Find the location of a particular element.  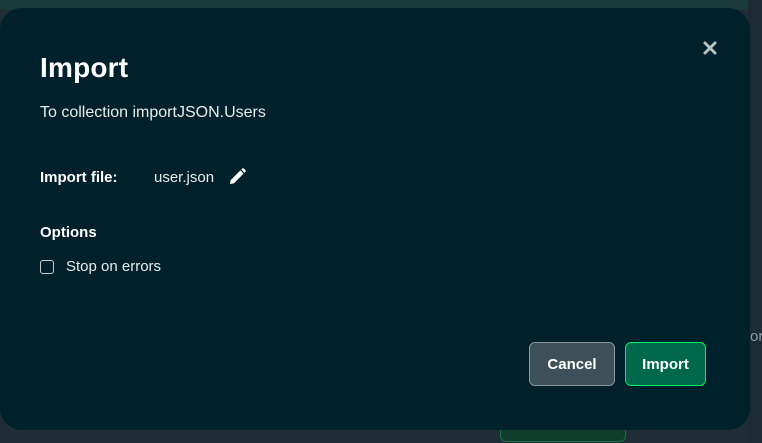

import-button: Import is located at coordinates (665, 364).